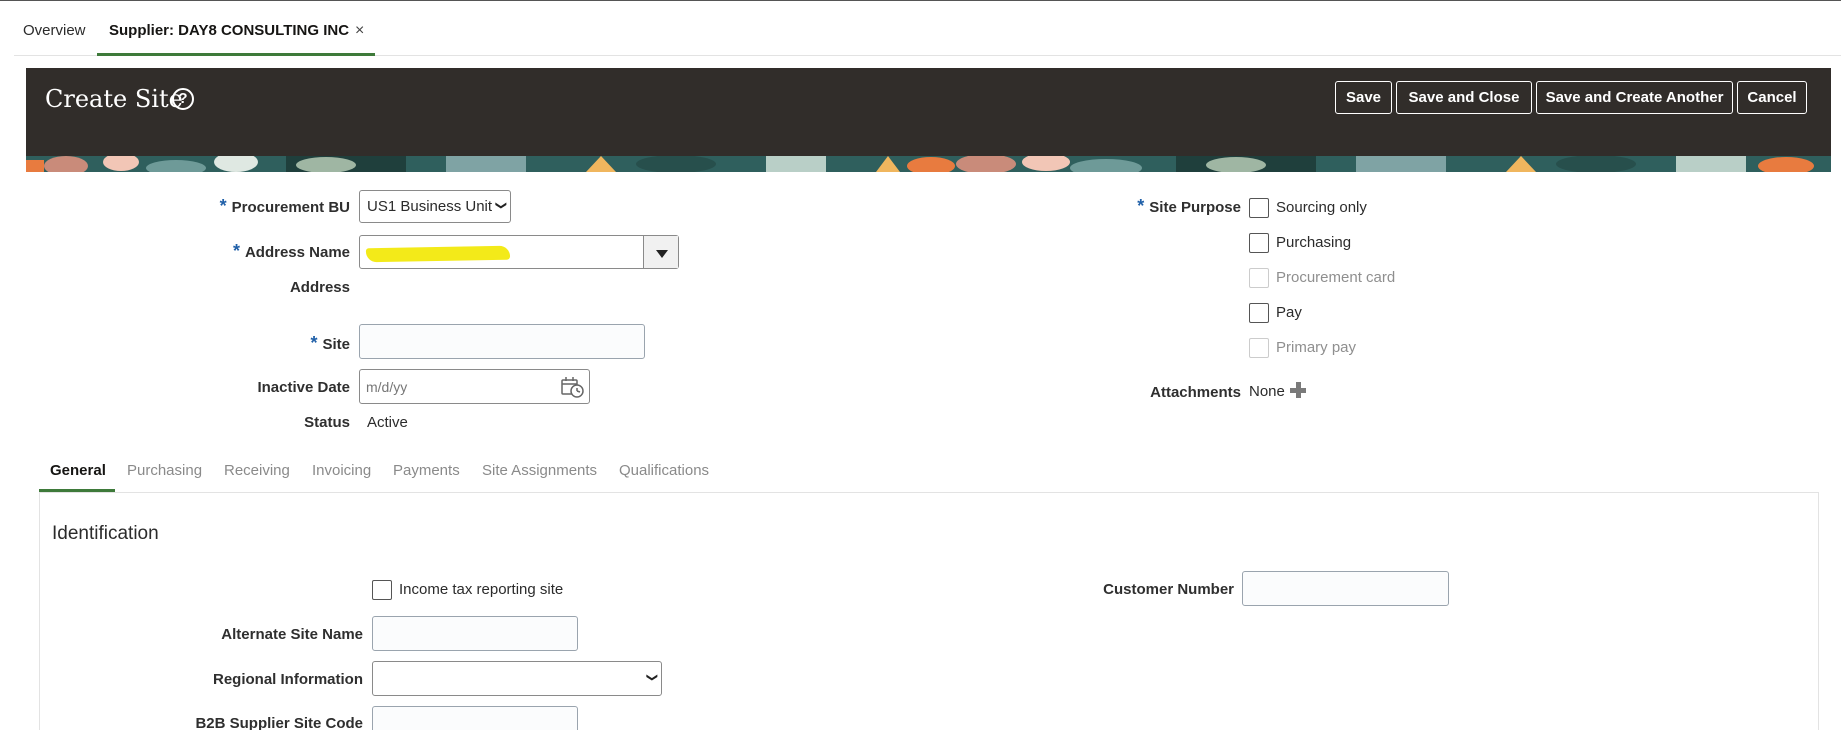 Image resolution: width=1841 pixels, height=730 pixels. What do you see at coordinates (502, 341) in the screenshot?
I see `site-input` at bounding box center [502, 341].